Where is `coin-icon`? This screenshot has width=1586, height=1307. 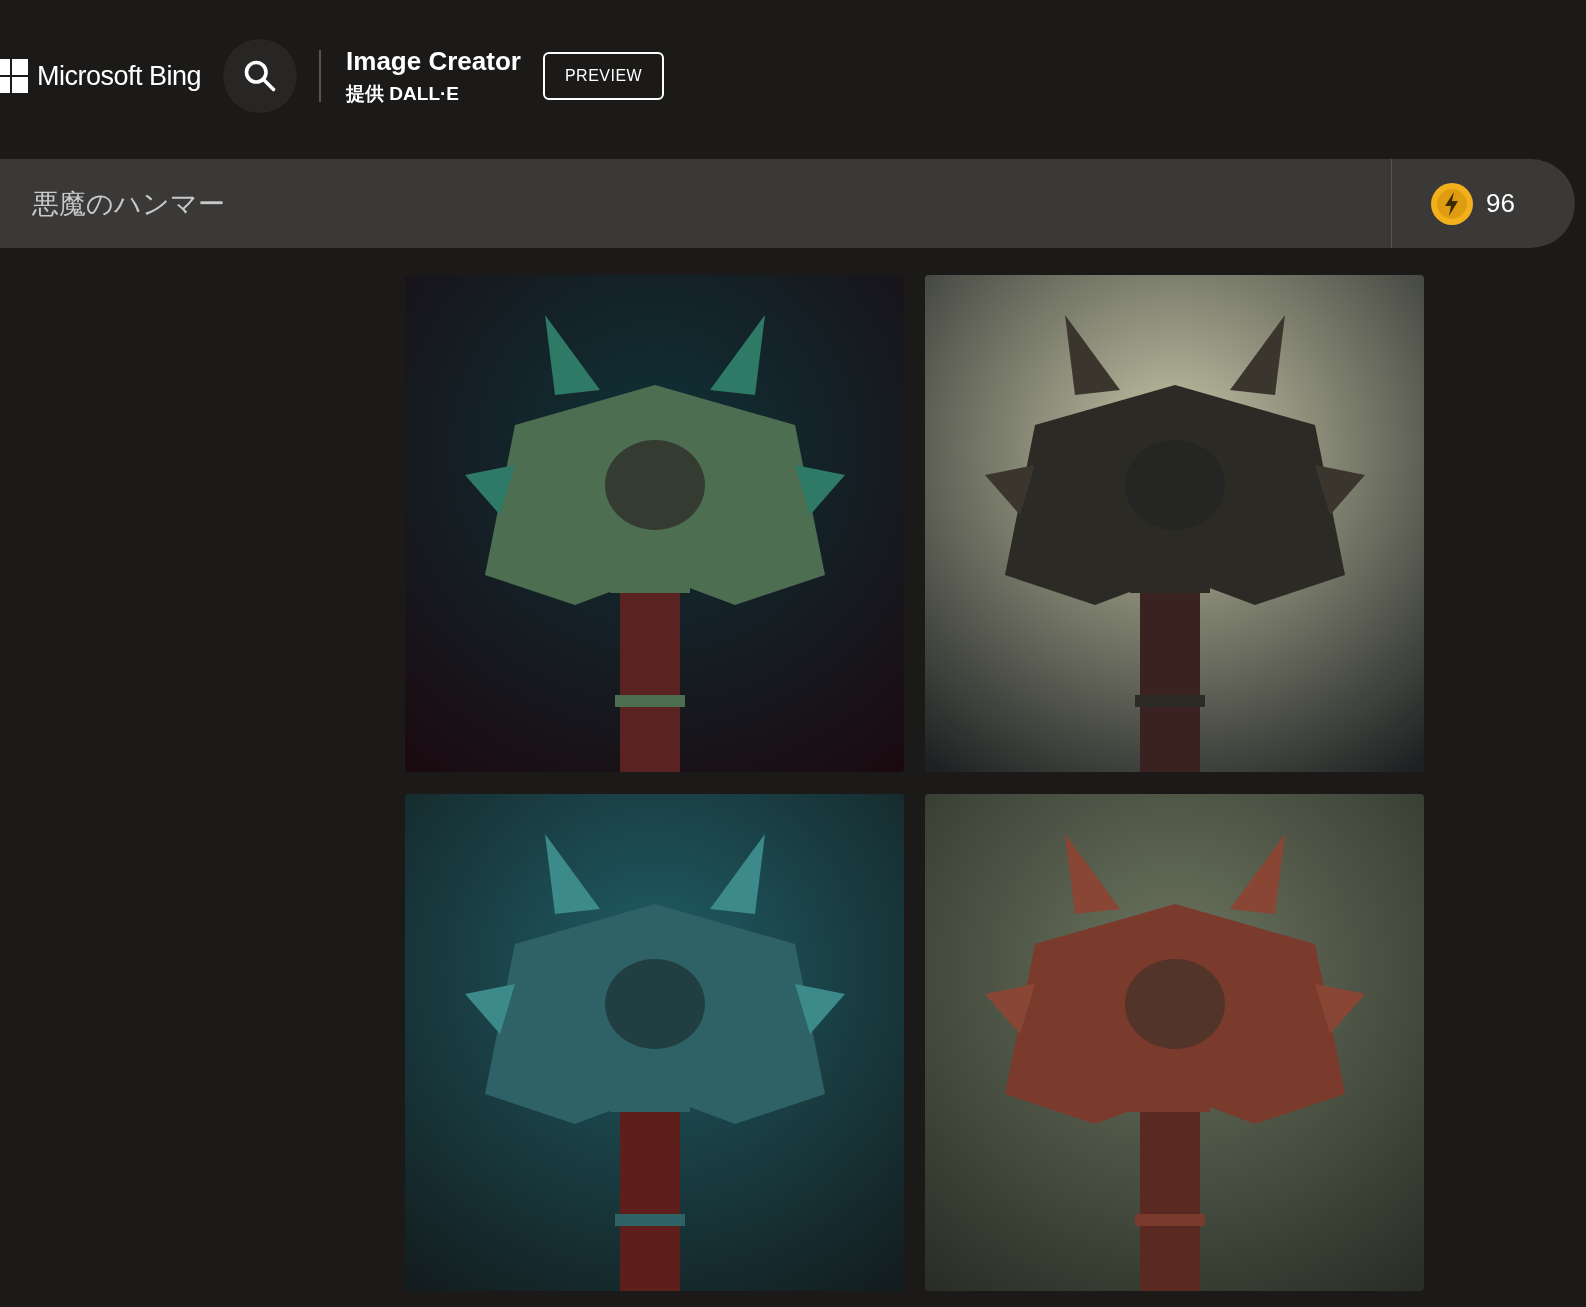 coin-icon is located at coordinates (1452, 203).